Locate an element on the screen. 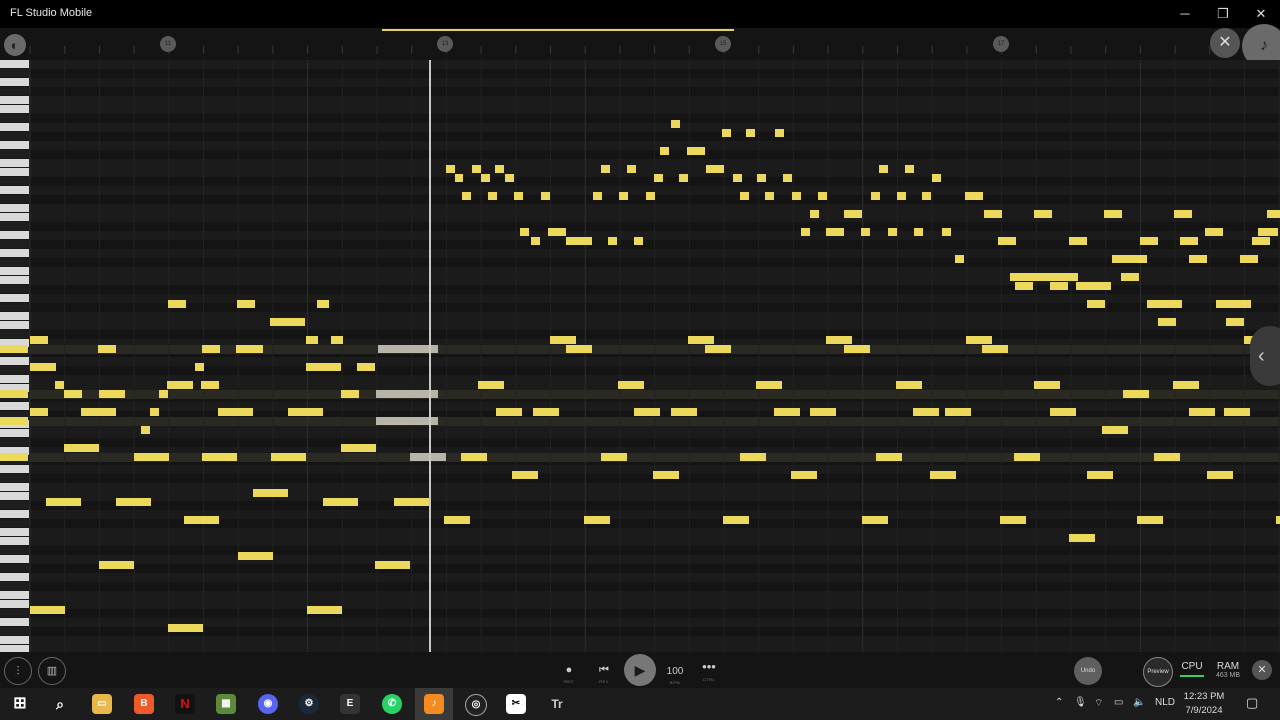 The image size is (1280, 720). volume-icon: 🔈 is located at coordinates (1139, 702).